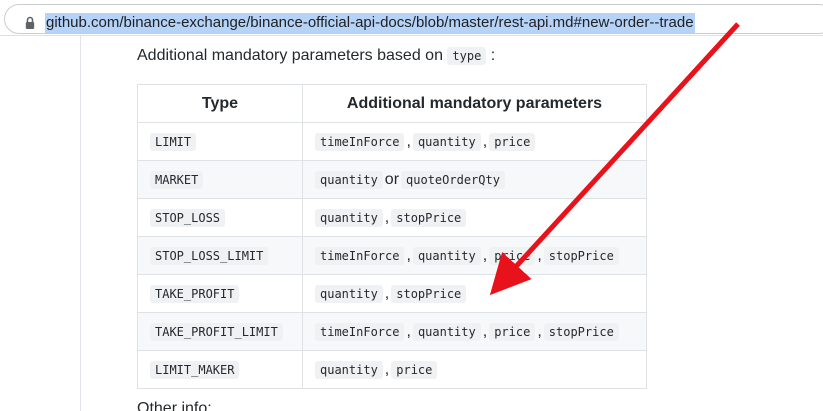 The height and width of the screenshot is (411, 823). Describe the element at coordinates (174, 405) in the screenshot. I see `other-info-heading: Other info:` at that location.